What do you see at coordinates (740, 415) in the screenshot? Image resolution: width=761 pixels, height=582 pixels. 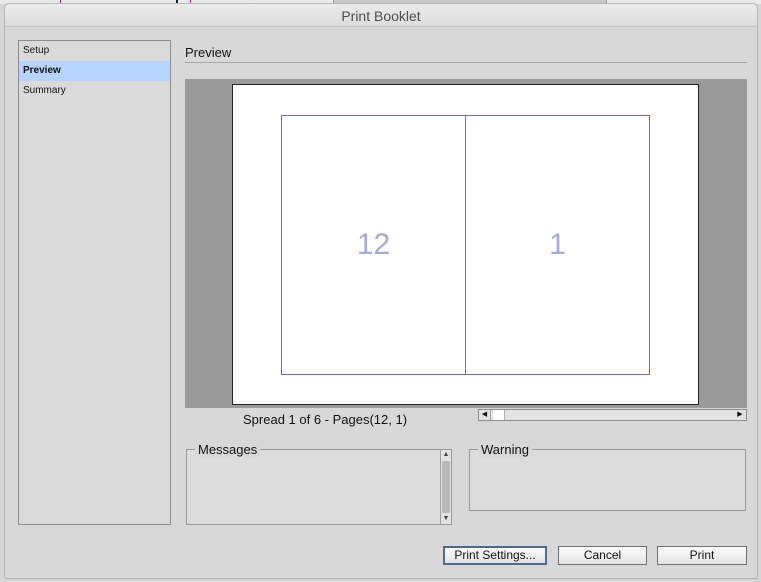 I see `scroll-right-icon: ▶` at bounding box center [740, 415].